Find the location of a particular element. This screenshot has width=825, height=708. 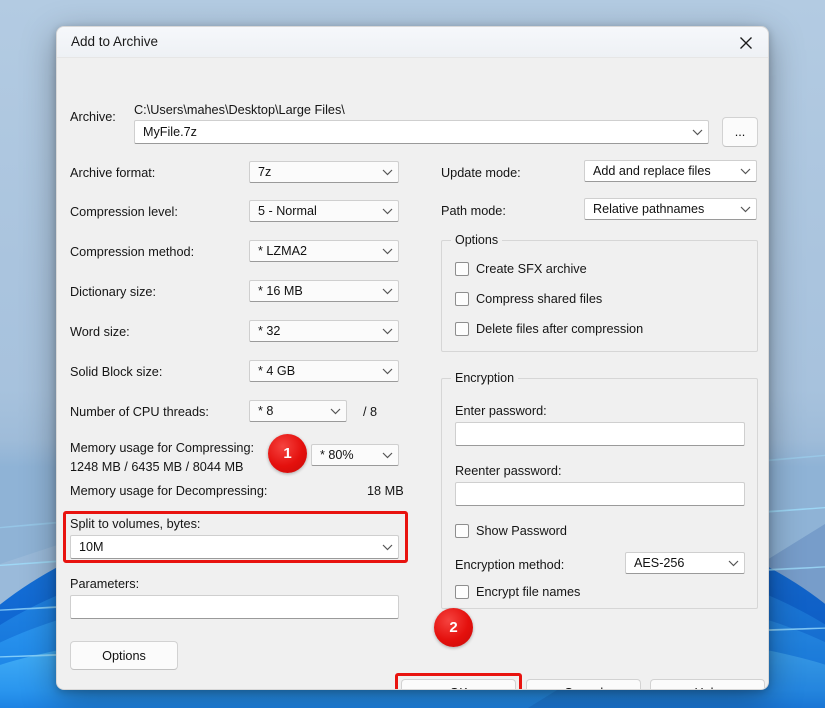

solid-block-size-combo: * 4 GB is located at coordinates (324, 371).